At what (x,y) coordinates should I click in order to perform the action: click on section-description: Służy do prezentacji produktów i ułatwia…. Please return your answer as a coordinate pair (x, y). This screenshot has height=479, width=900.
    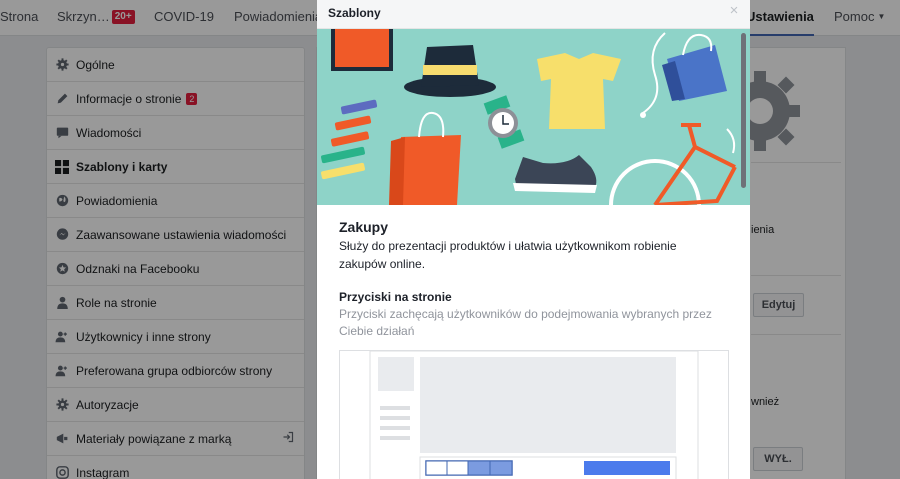
    Looking at the image, I should click on (508, 255).